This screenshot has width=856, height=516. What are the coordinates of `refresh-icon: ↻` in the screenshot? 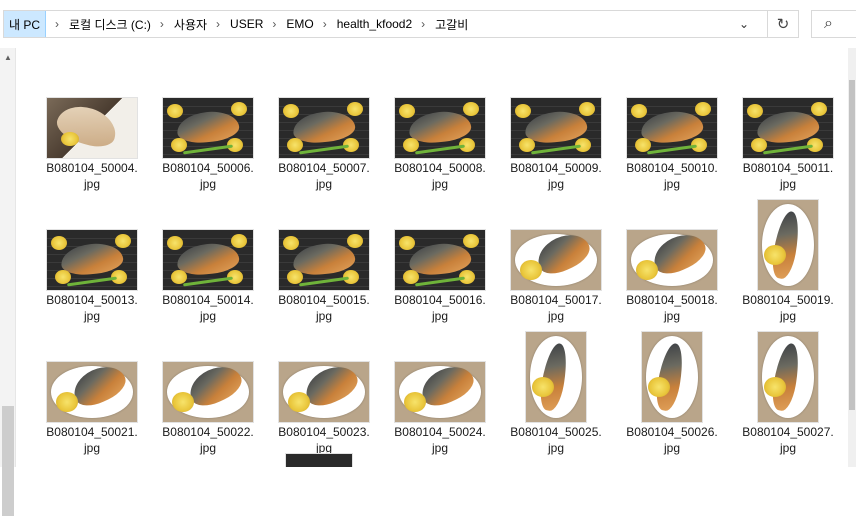 It's located at (783, 24).